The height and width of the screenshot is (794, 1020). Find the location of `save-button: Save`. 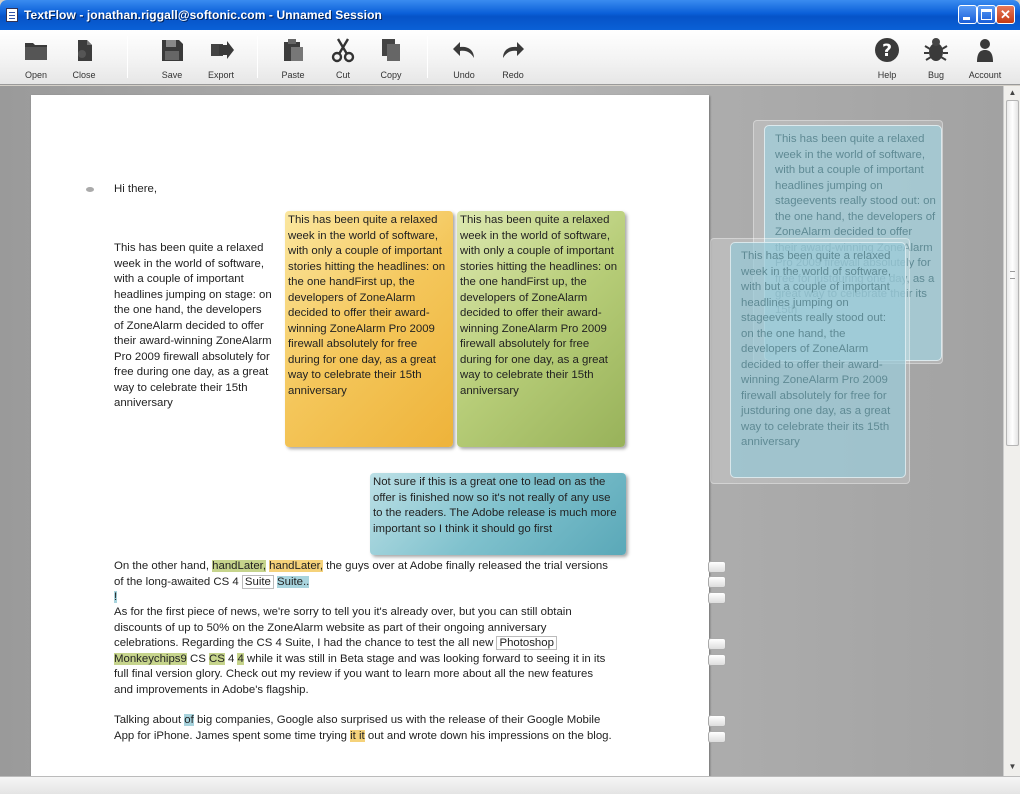

save-button: Save is located at coordinates (172, 58).